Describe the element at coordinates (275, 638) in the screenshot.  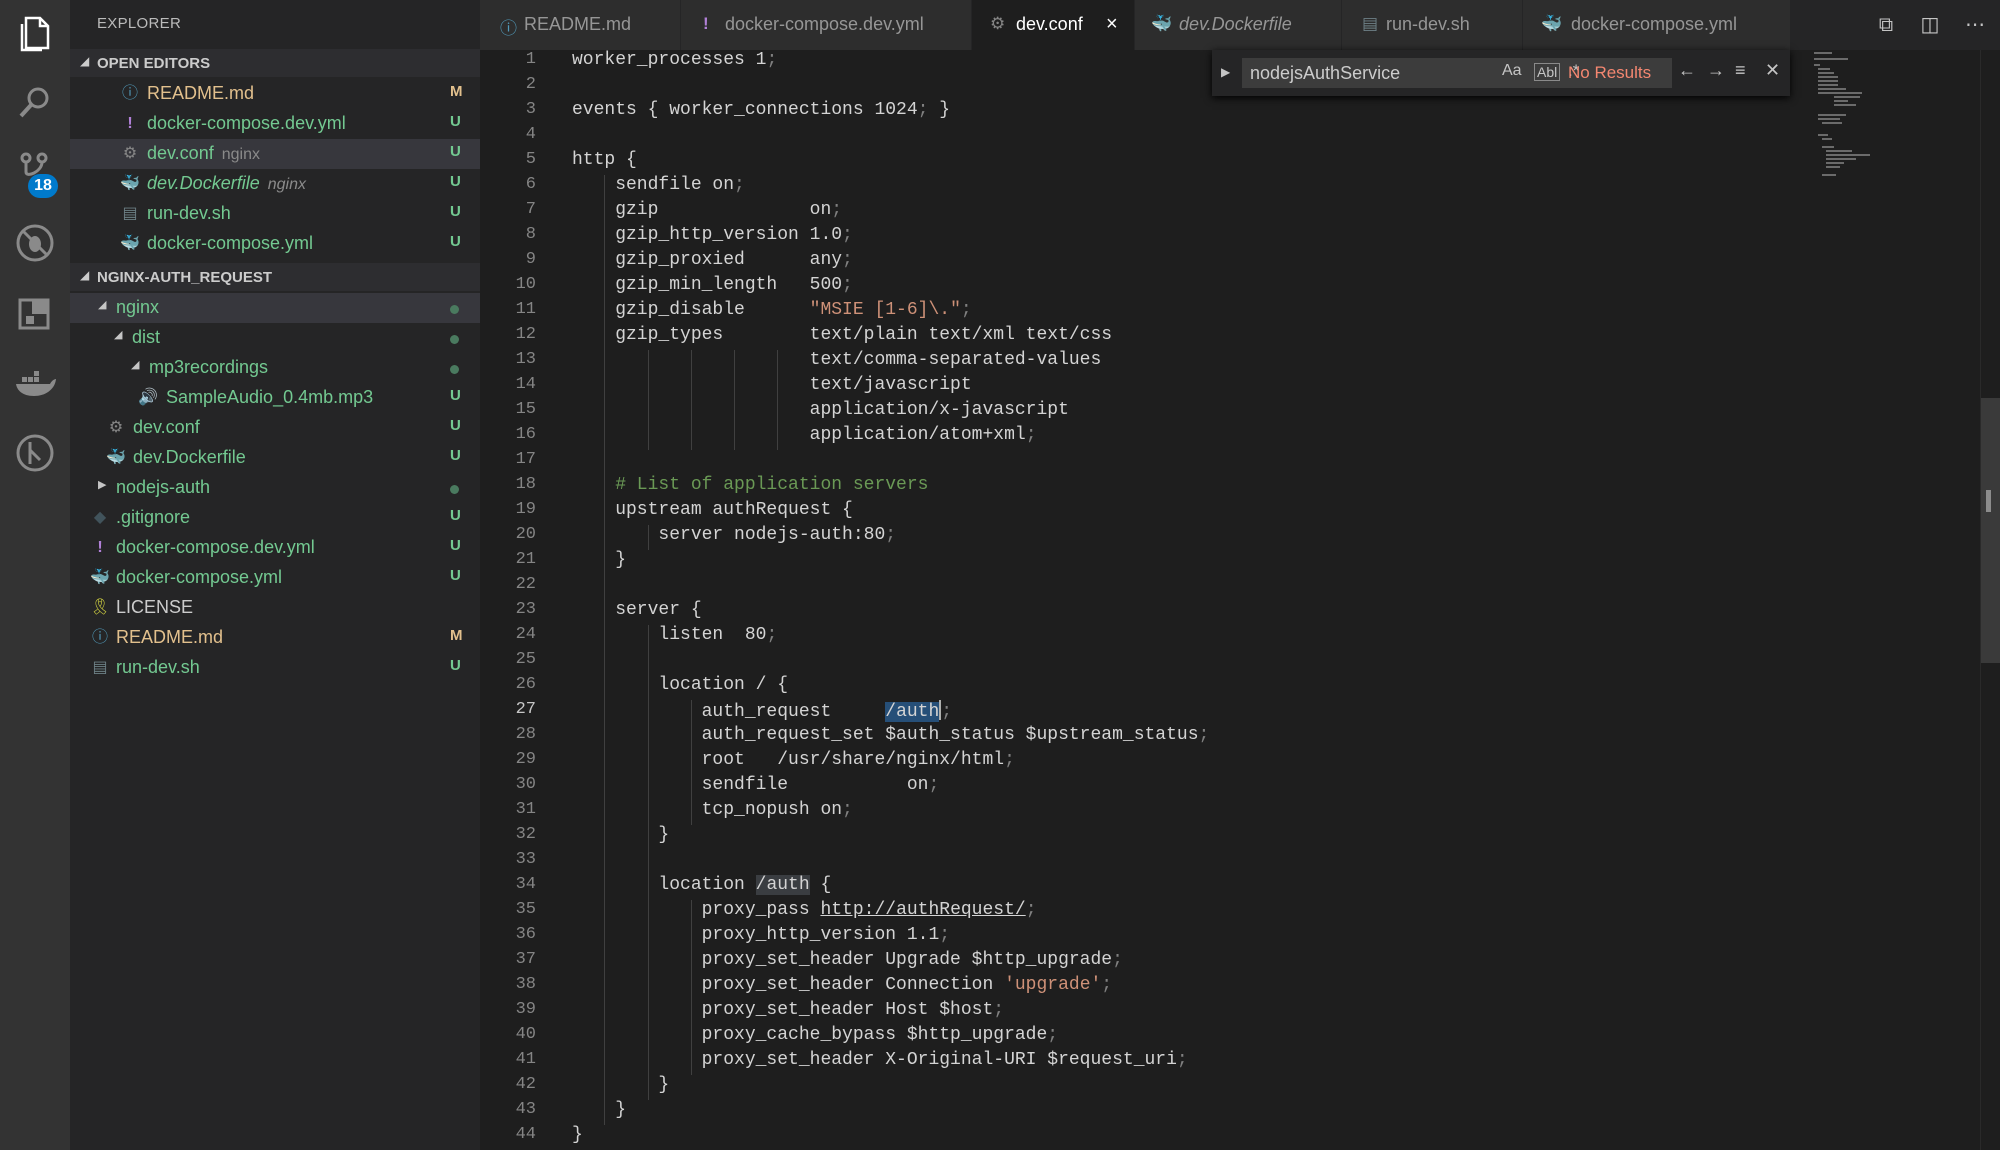
I see `tree-file-readme: ⓘ README.md M` at that location.